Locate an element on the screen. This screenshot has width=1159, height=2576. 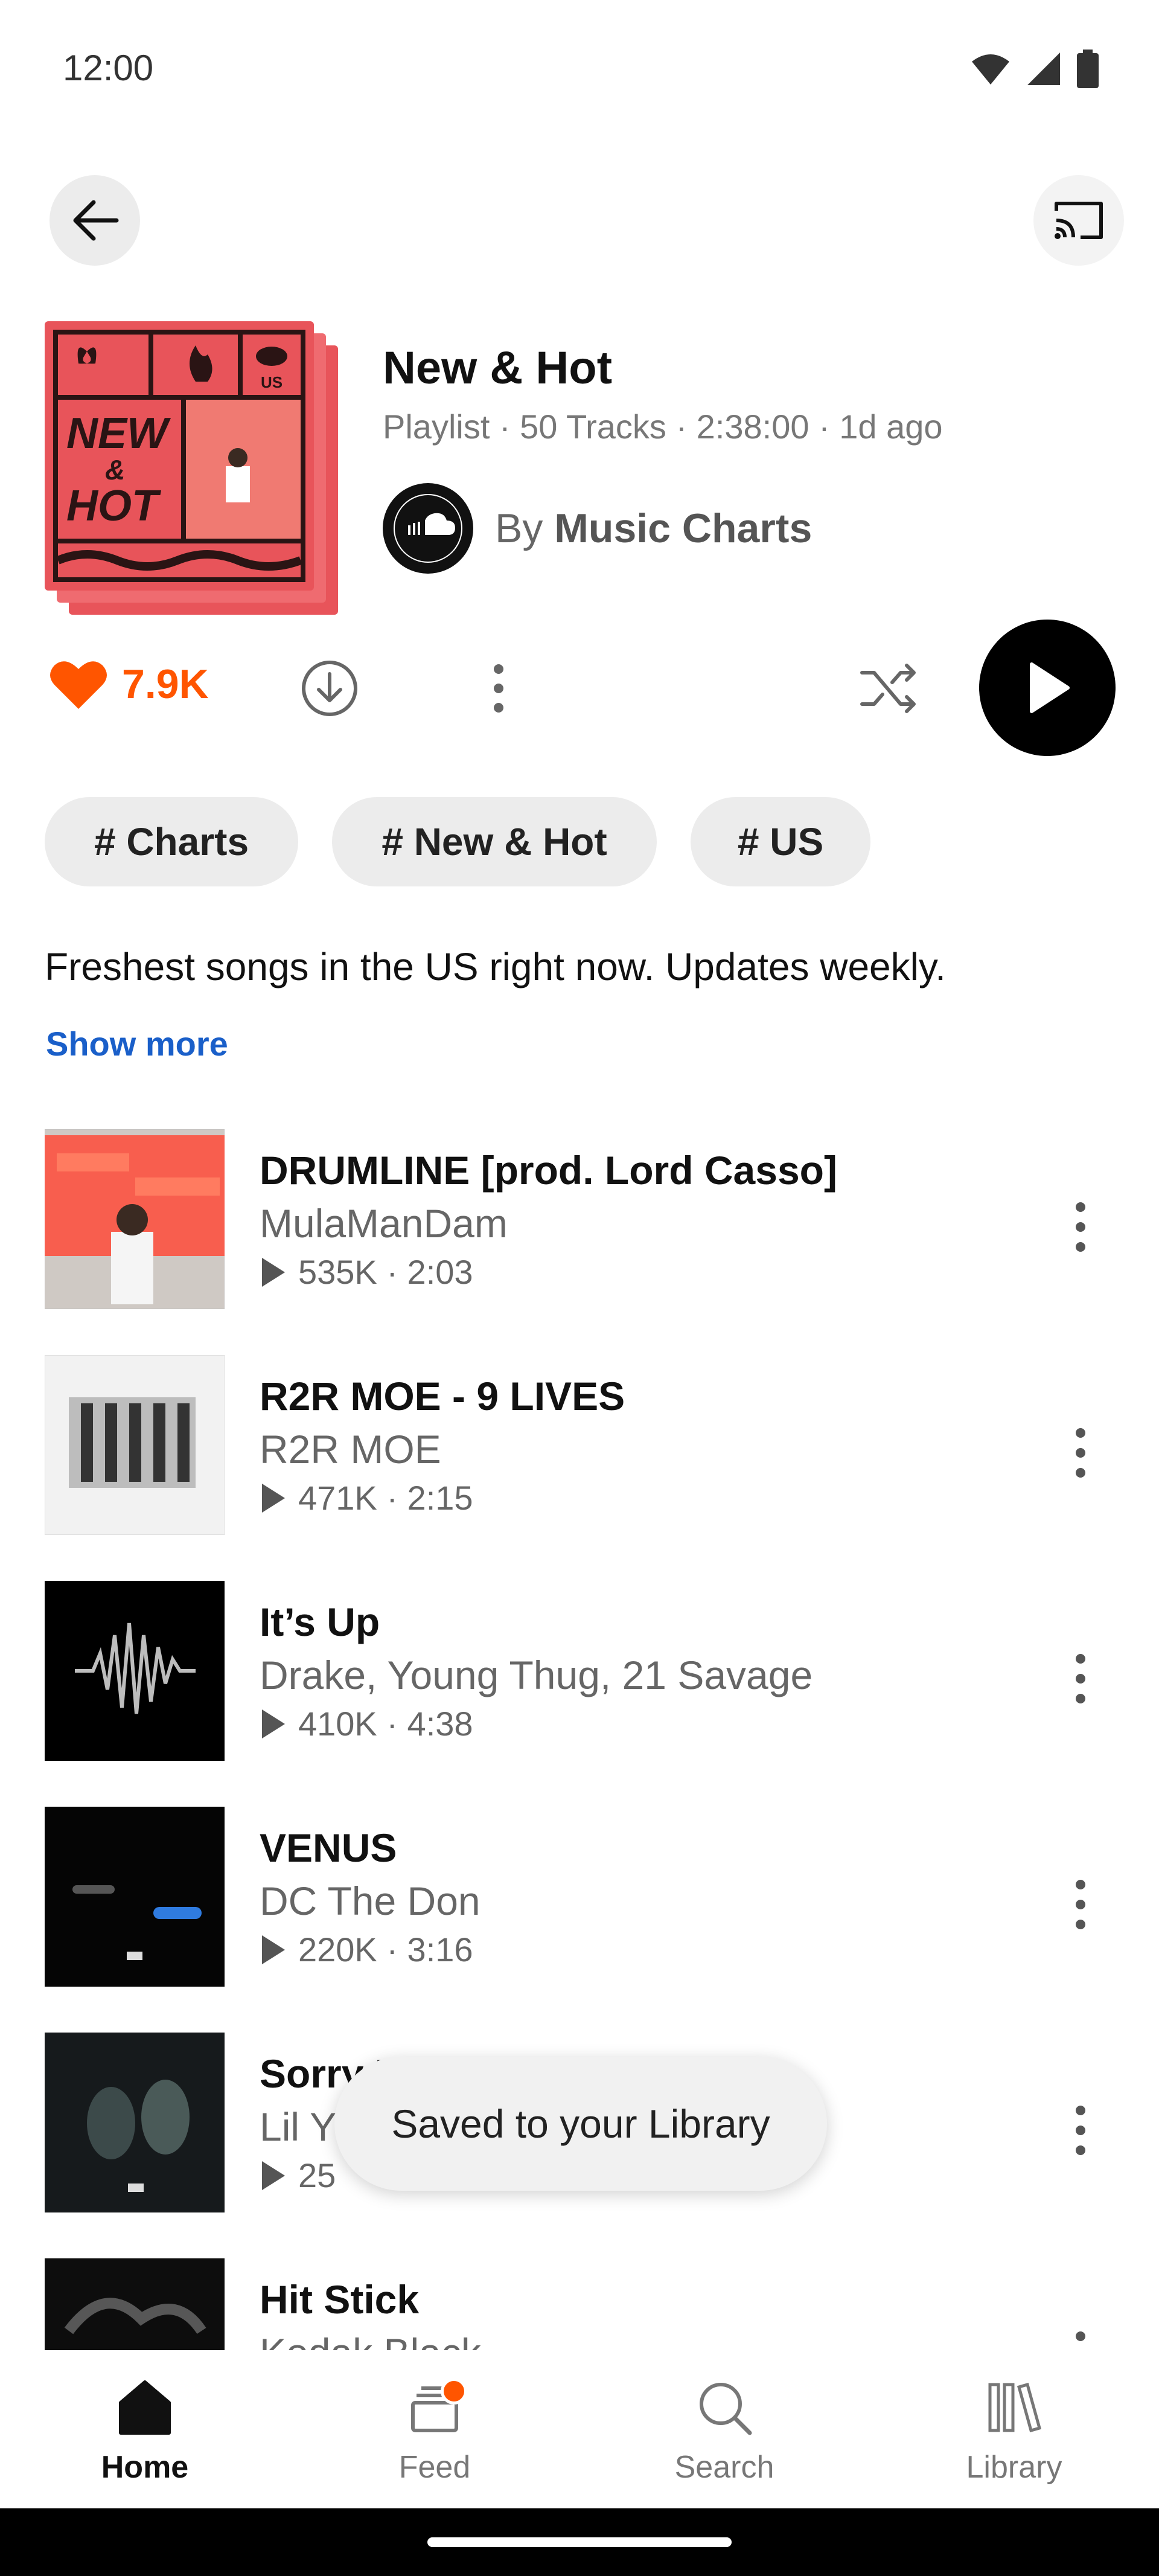
like-count: 7.9K is located at coordinates (165, 684).